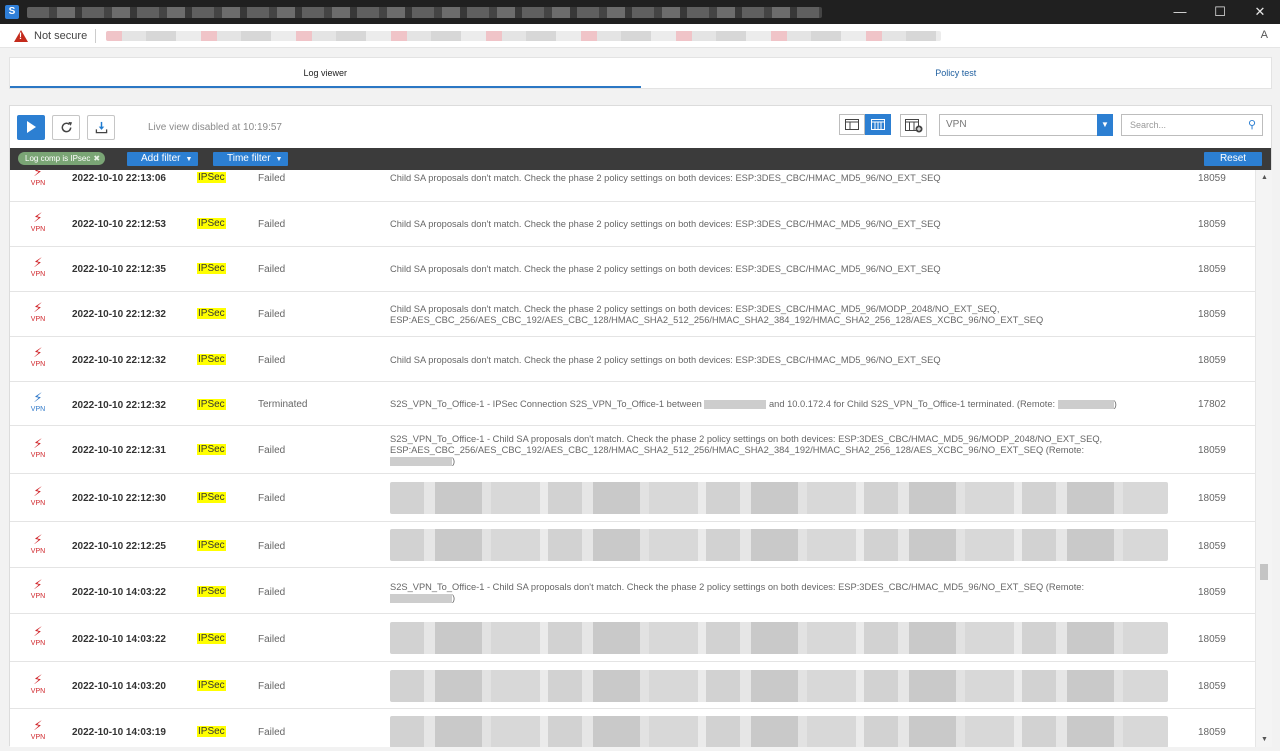 The image size is (1280, 751). What do you see at coordinates (1264, 177) in the screenshot?
I see `scroll-up-icon: ▲` at bounding box center [1264, 177].